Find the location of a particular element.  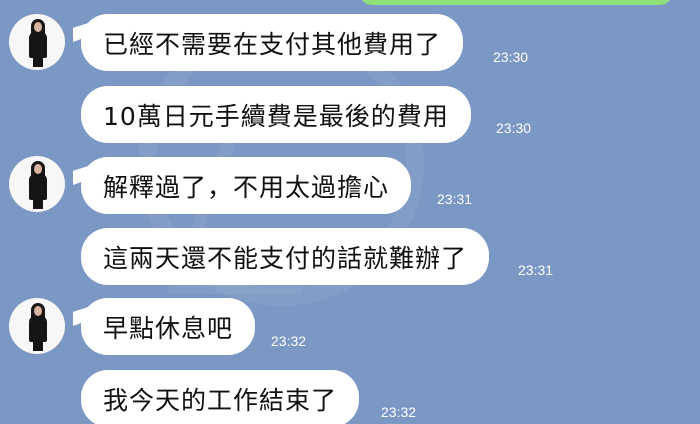

incoming-message-bubble: 解釋過了，不用太過擔心 is located at coordinates (246, 185).